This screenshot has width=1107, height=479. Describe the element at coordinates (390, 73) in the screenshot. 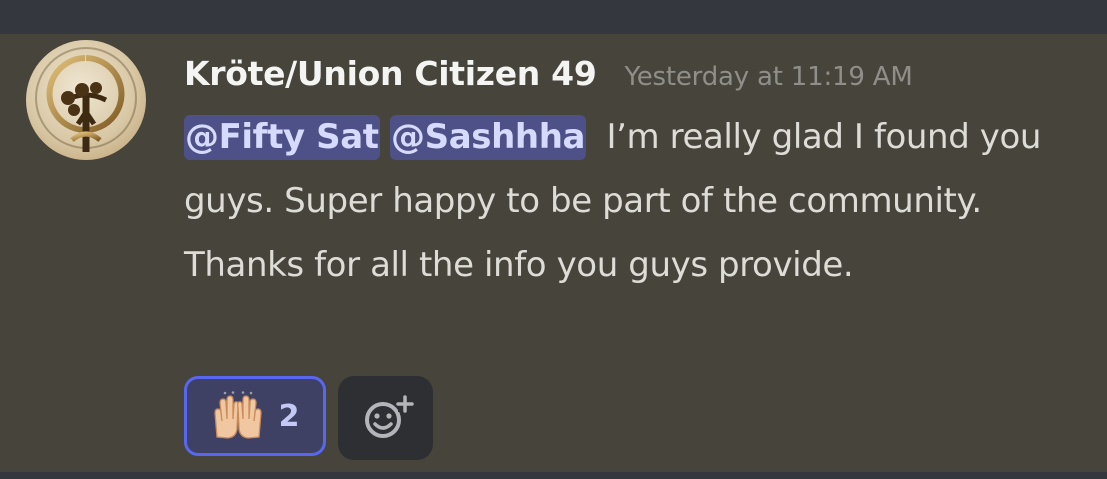

I see `username: Kröte/Union Citizen 49` at that location.